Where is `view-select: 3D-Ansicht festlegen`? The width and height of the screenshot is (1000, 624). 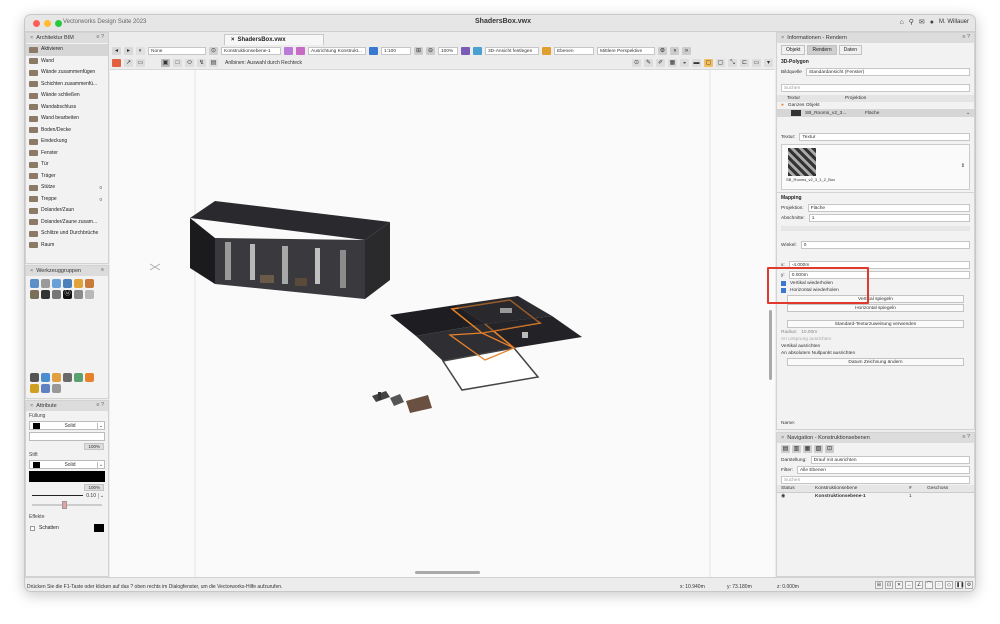
view-select: 3D-Ansicht festlegen is located at coordinates (512, 50).